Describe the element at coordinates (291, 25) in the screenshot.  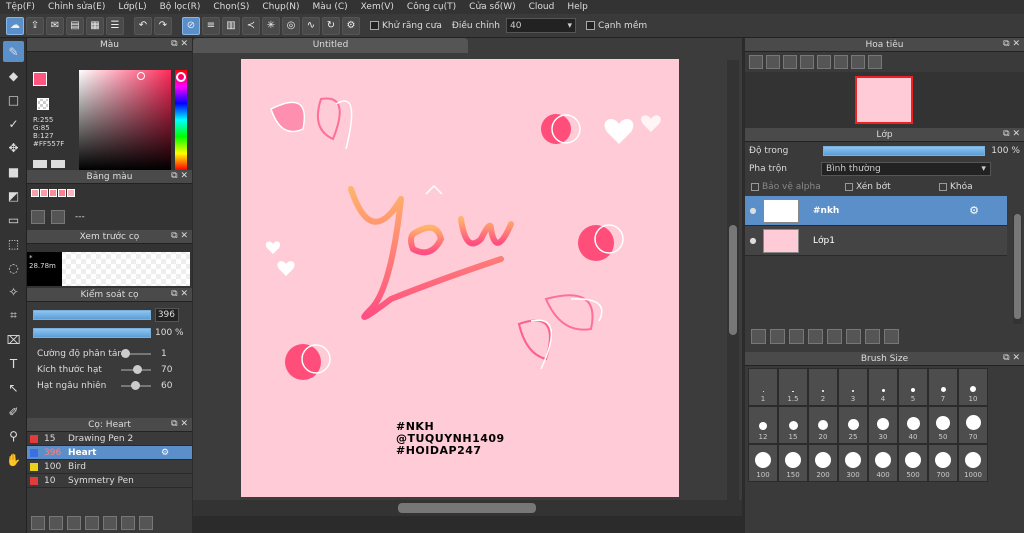
I see `snap-circle-icon: ◎` at that location.